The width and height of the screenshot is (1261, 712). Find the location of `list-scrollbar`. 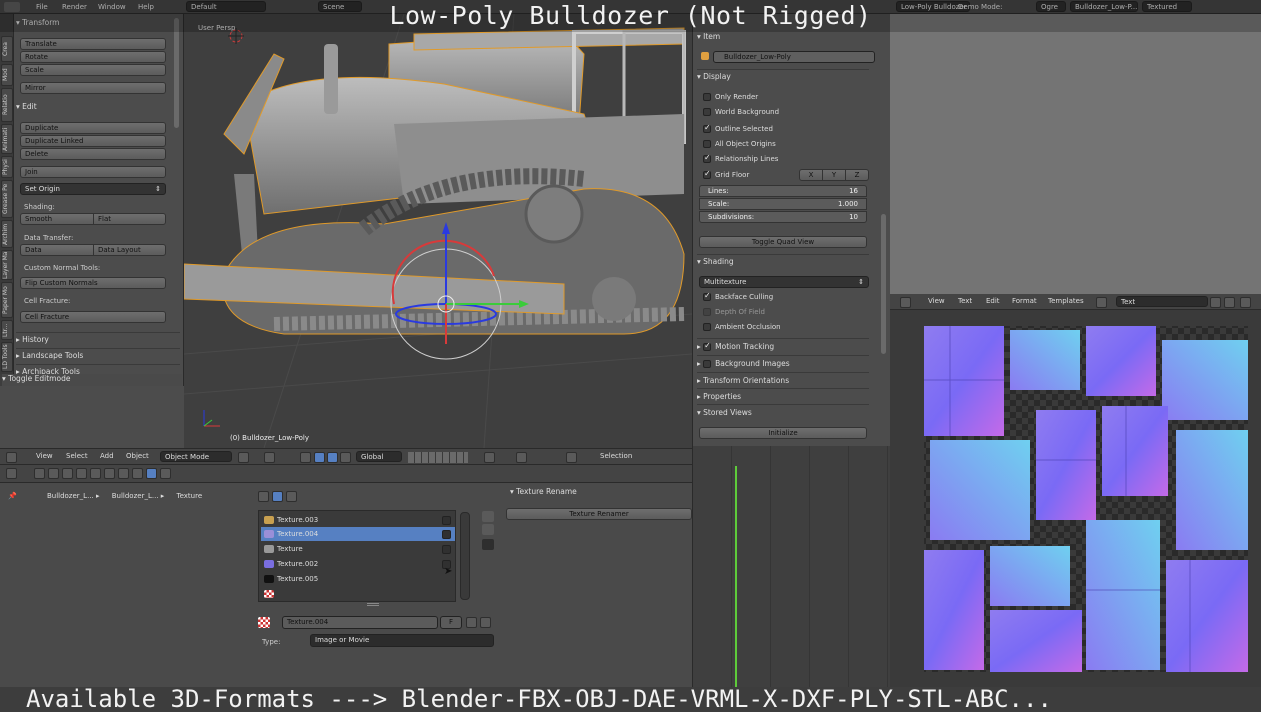

list-scrollbar is located at coordinates (465, 556).